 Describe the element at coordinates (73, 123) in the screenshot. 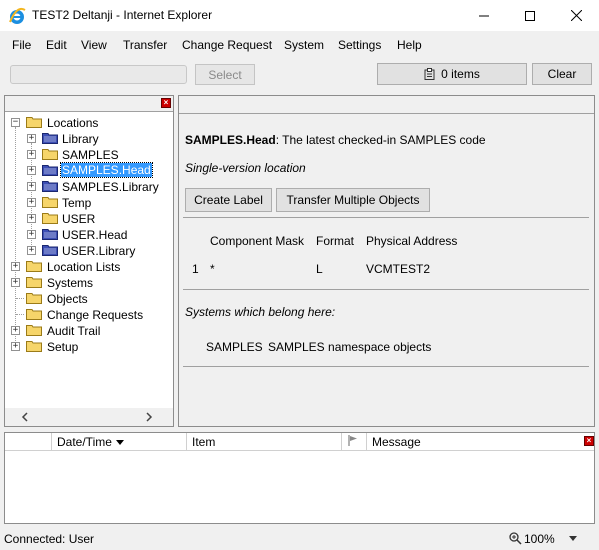

I see `tree-label: Locations` at that location.